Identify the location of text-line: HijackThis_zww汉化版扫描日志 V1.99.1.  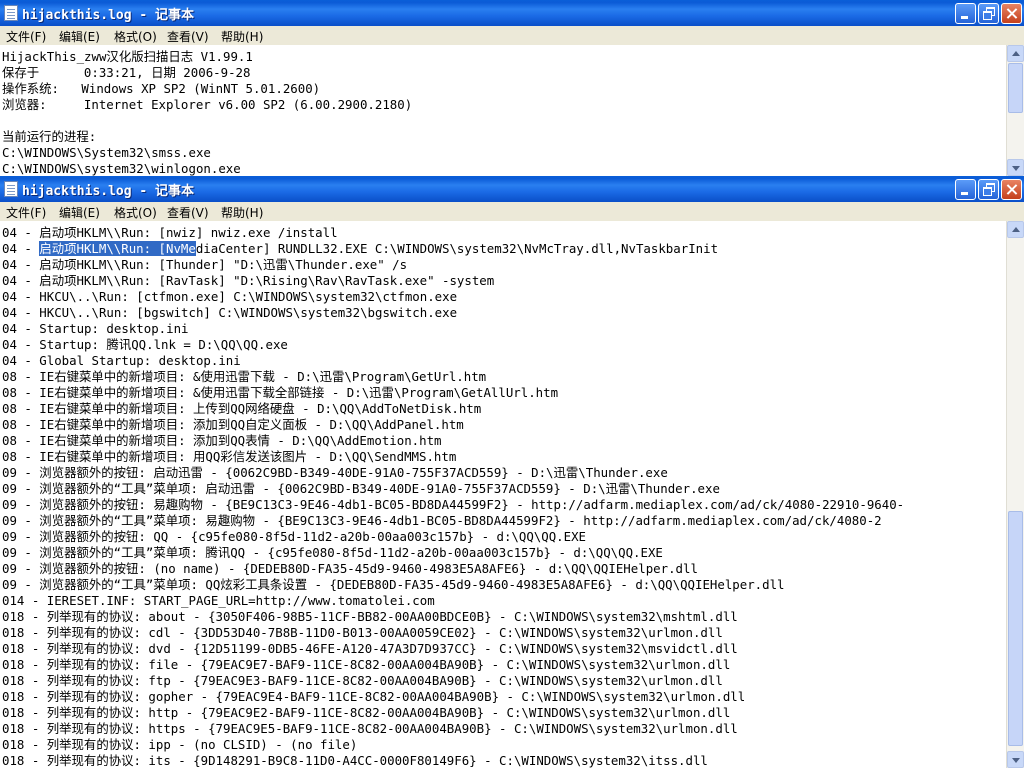
(127, 56).